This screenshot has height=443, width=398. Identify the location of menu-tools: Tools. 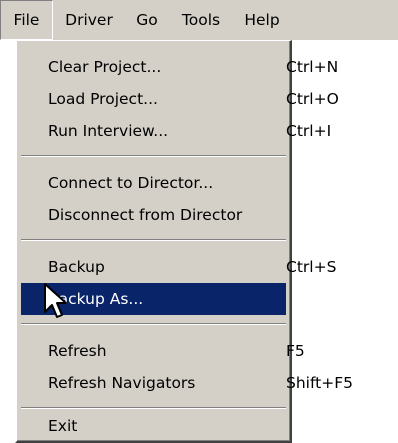
(201, 20).